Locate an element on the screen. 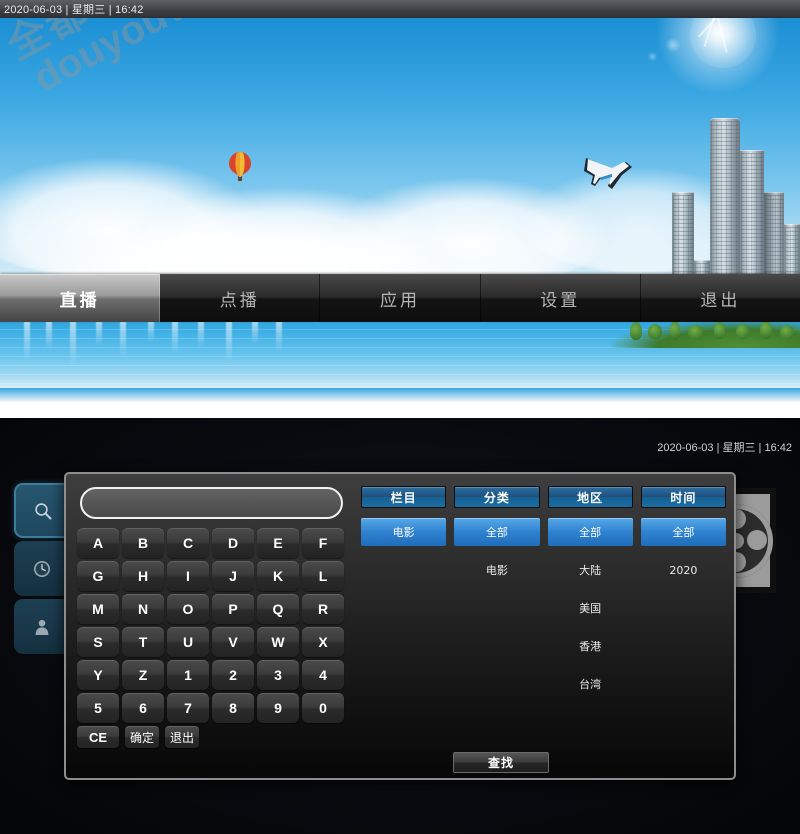 This screenshot has height=834, width=800. key-x: X is located at coordinates (323, 642).